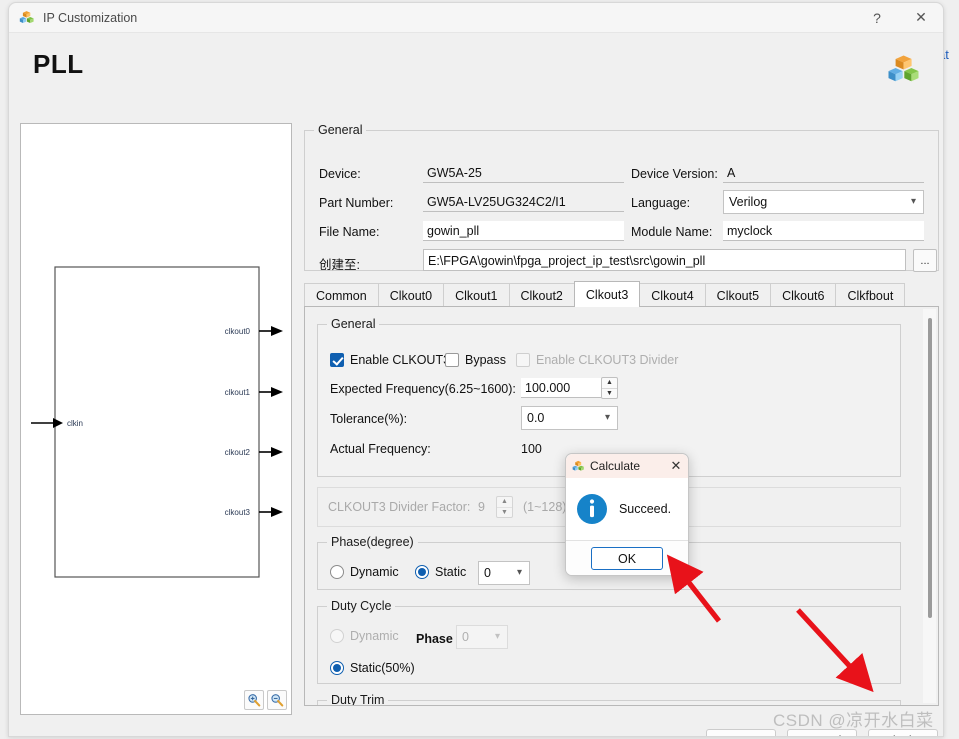 The image size is (959, 739). I want to click on calculate-dialog-title: Calculate, so click(615, 466).